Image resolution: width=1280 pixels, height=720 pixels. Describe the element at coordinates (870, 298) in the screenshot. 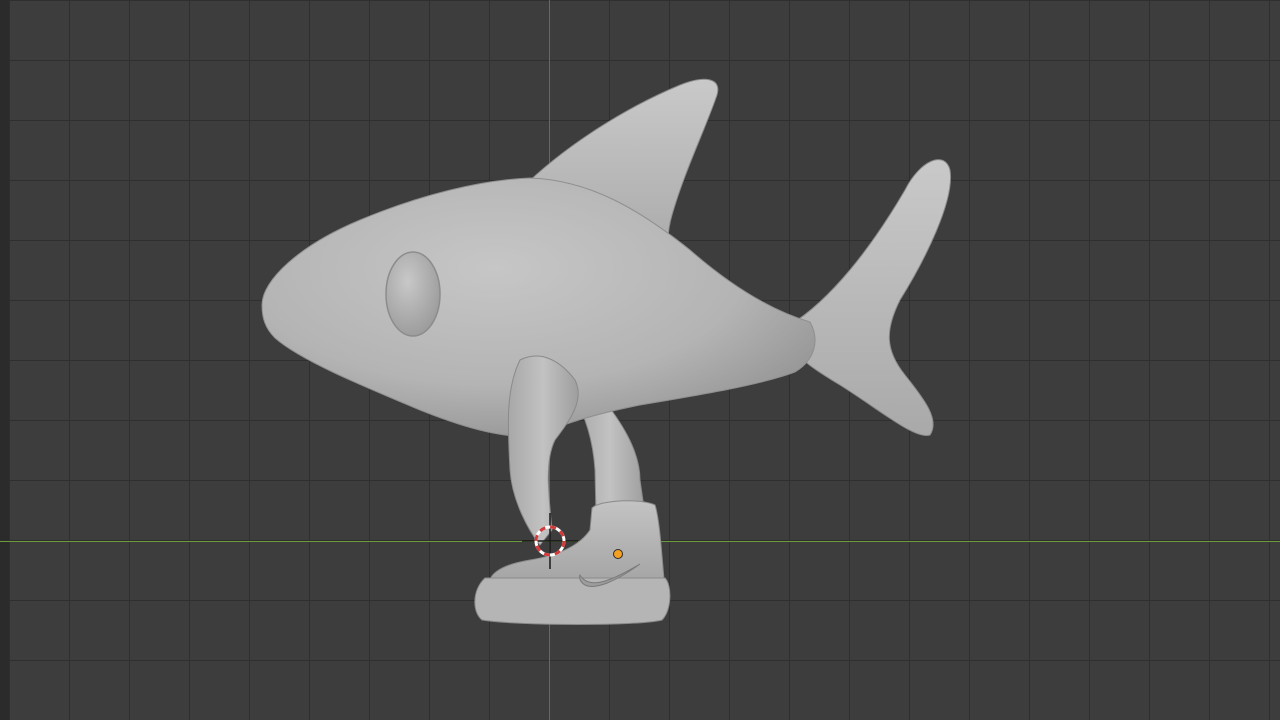

I see `tail-fin` at that location.